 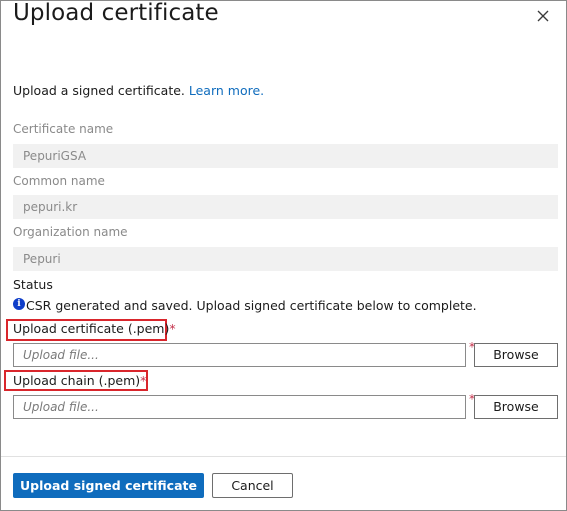 What do you see at coordinates (252, 485) in the screenshot?
I see `cancel-button: Cancel` at bounding box center [252, 485].